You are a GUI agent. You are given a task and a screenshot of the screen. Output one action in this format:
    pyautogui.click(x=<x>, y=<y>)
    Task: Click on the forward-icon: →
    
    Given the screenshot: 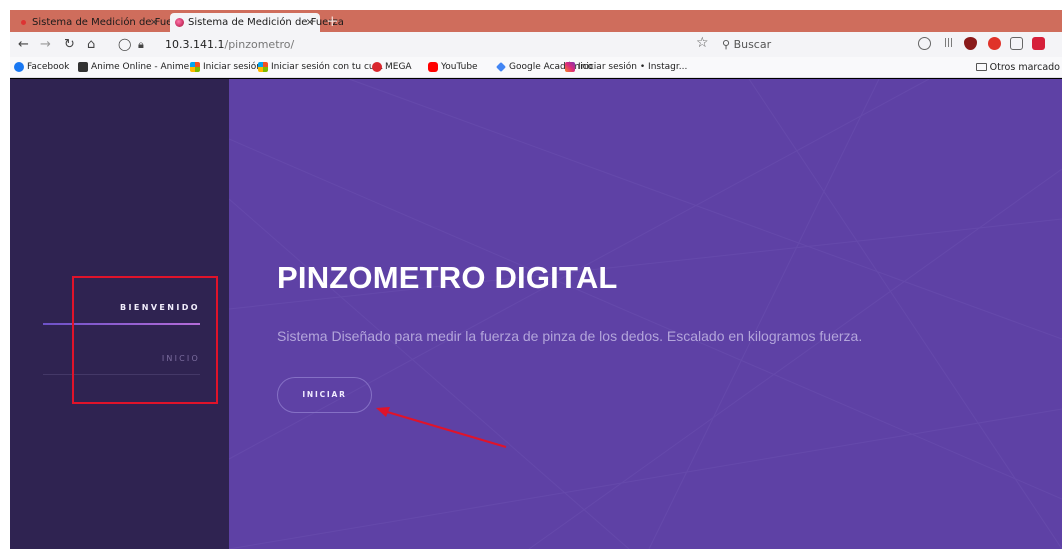 What is the action you would take?
    pyautogui.click(x=45, y=44)
    